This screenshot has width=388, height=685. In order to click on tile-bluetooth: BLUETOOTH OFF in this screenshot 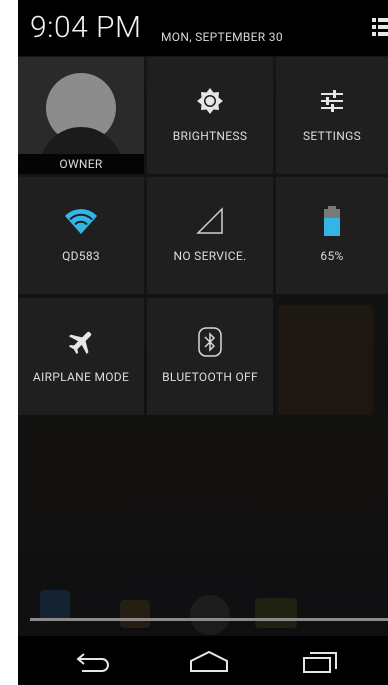, I will do `click(210, 356)`.